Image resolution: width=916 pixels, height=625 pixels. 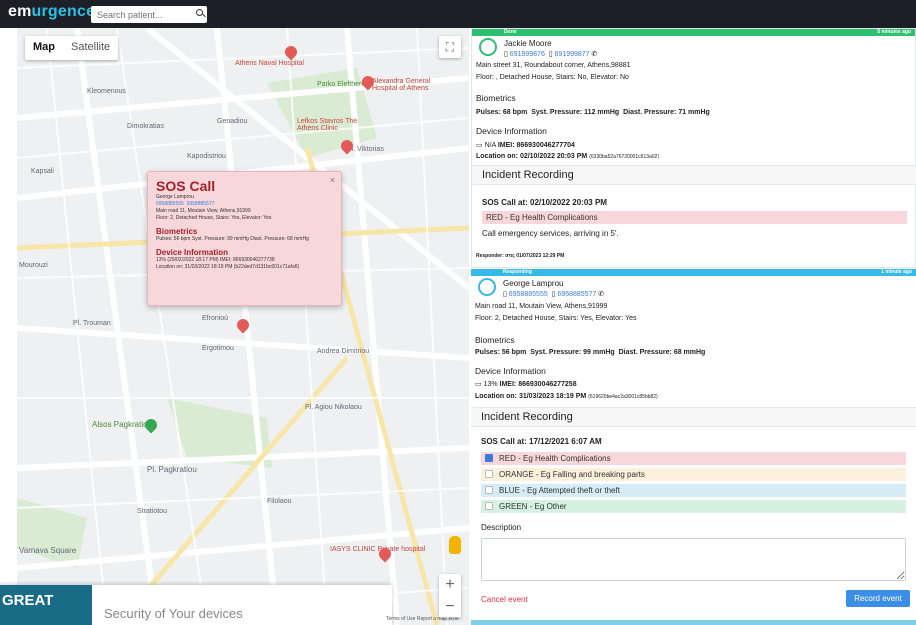 I want to click on map-label: Andrea Dimitriou, so click(x=343, y=351).